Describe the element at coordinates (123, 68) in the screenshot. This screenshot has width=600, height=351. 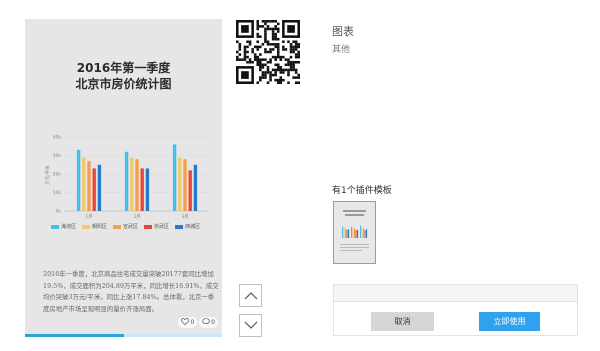
I see `preview-title-line1: 2016年第一季度` at that location.